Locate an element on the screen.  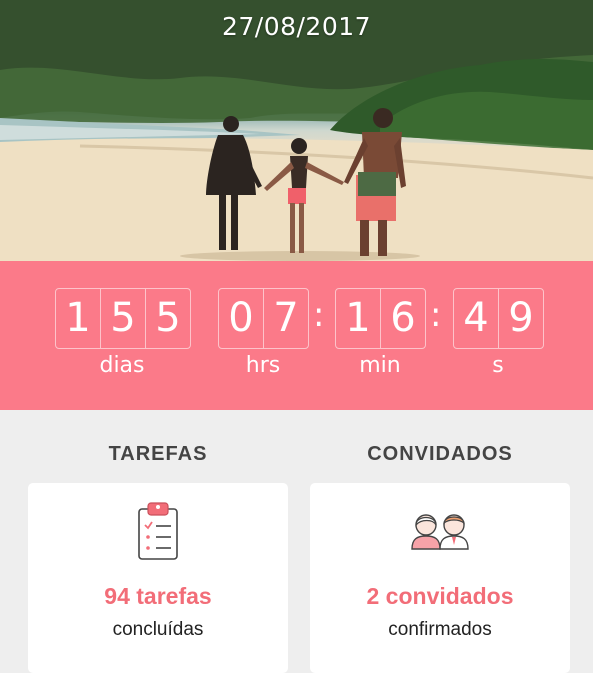
days-digits: 1 5 5 is located at coordinates (123, 318).